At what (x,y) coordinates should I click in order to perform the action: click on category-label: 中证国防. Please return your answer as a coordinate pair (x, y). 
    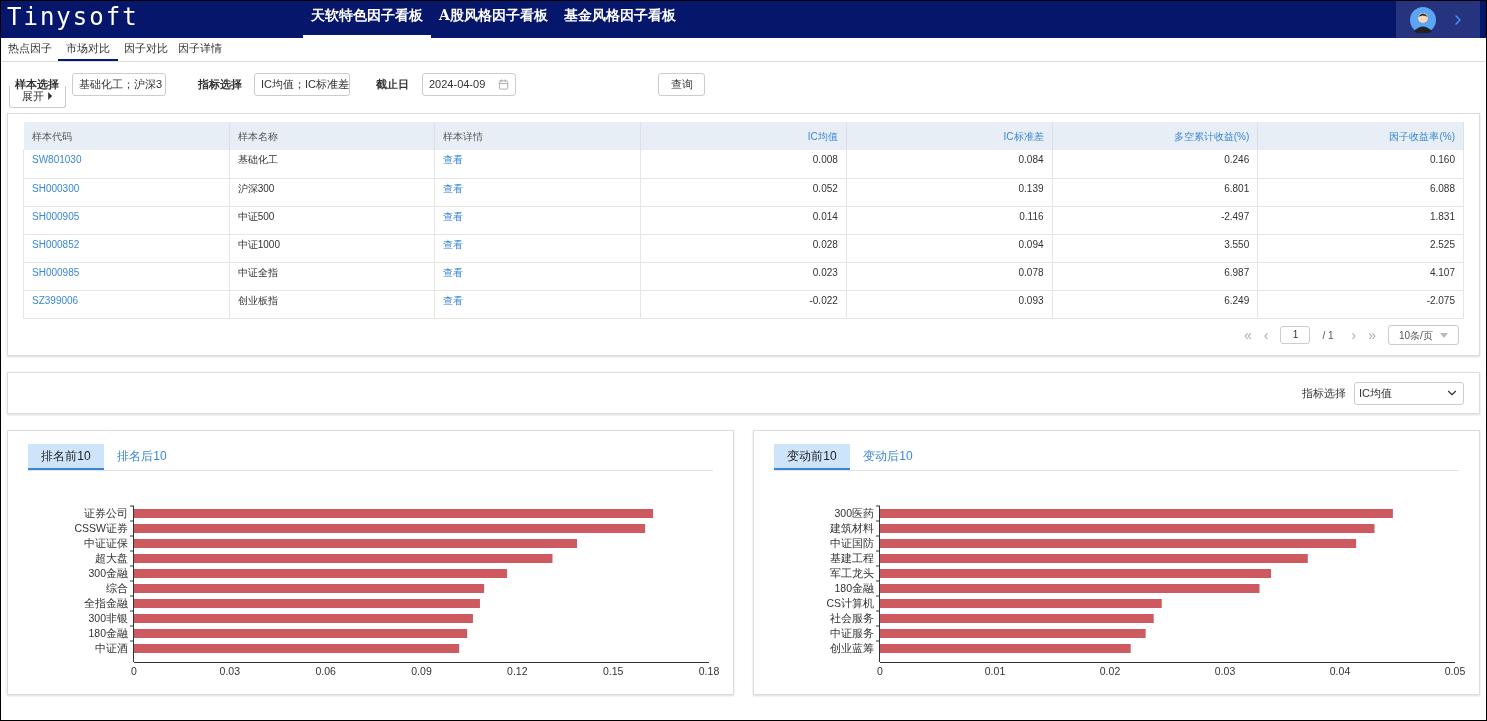
    Looking at the image, I should click on (852, 543).